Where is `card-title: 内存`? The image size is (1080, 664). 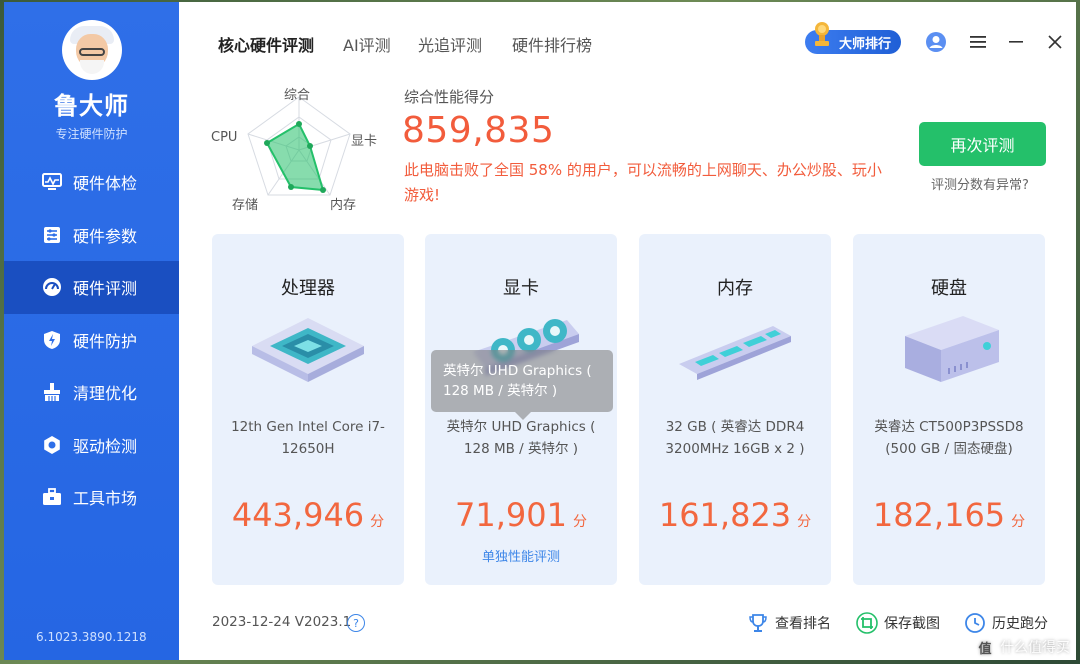 card-title: 内存 is located at coordinates (735, 288).